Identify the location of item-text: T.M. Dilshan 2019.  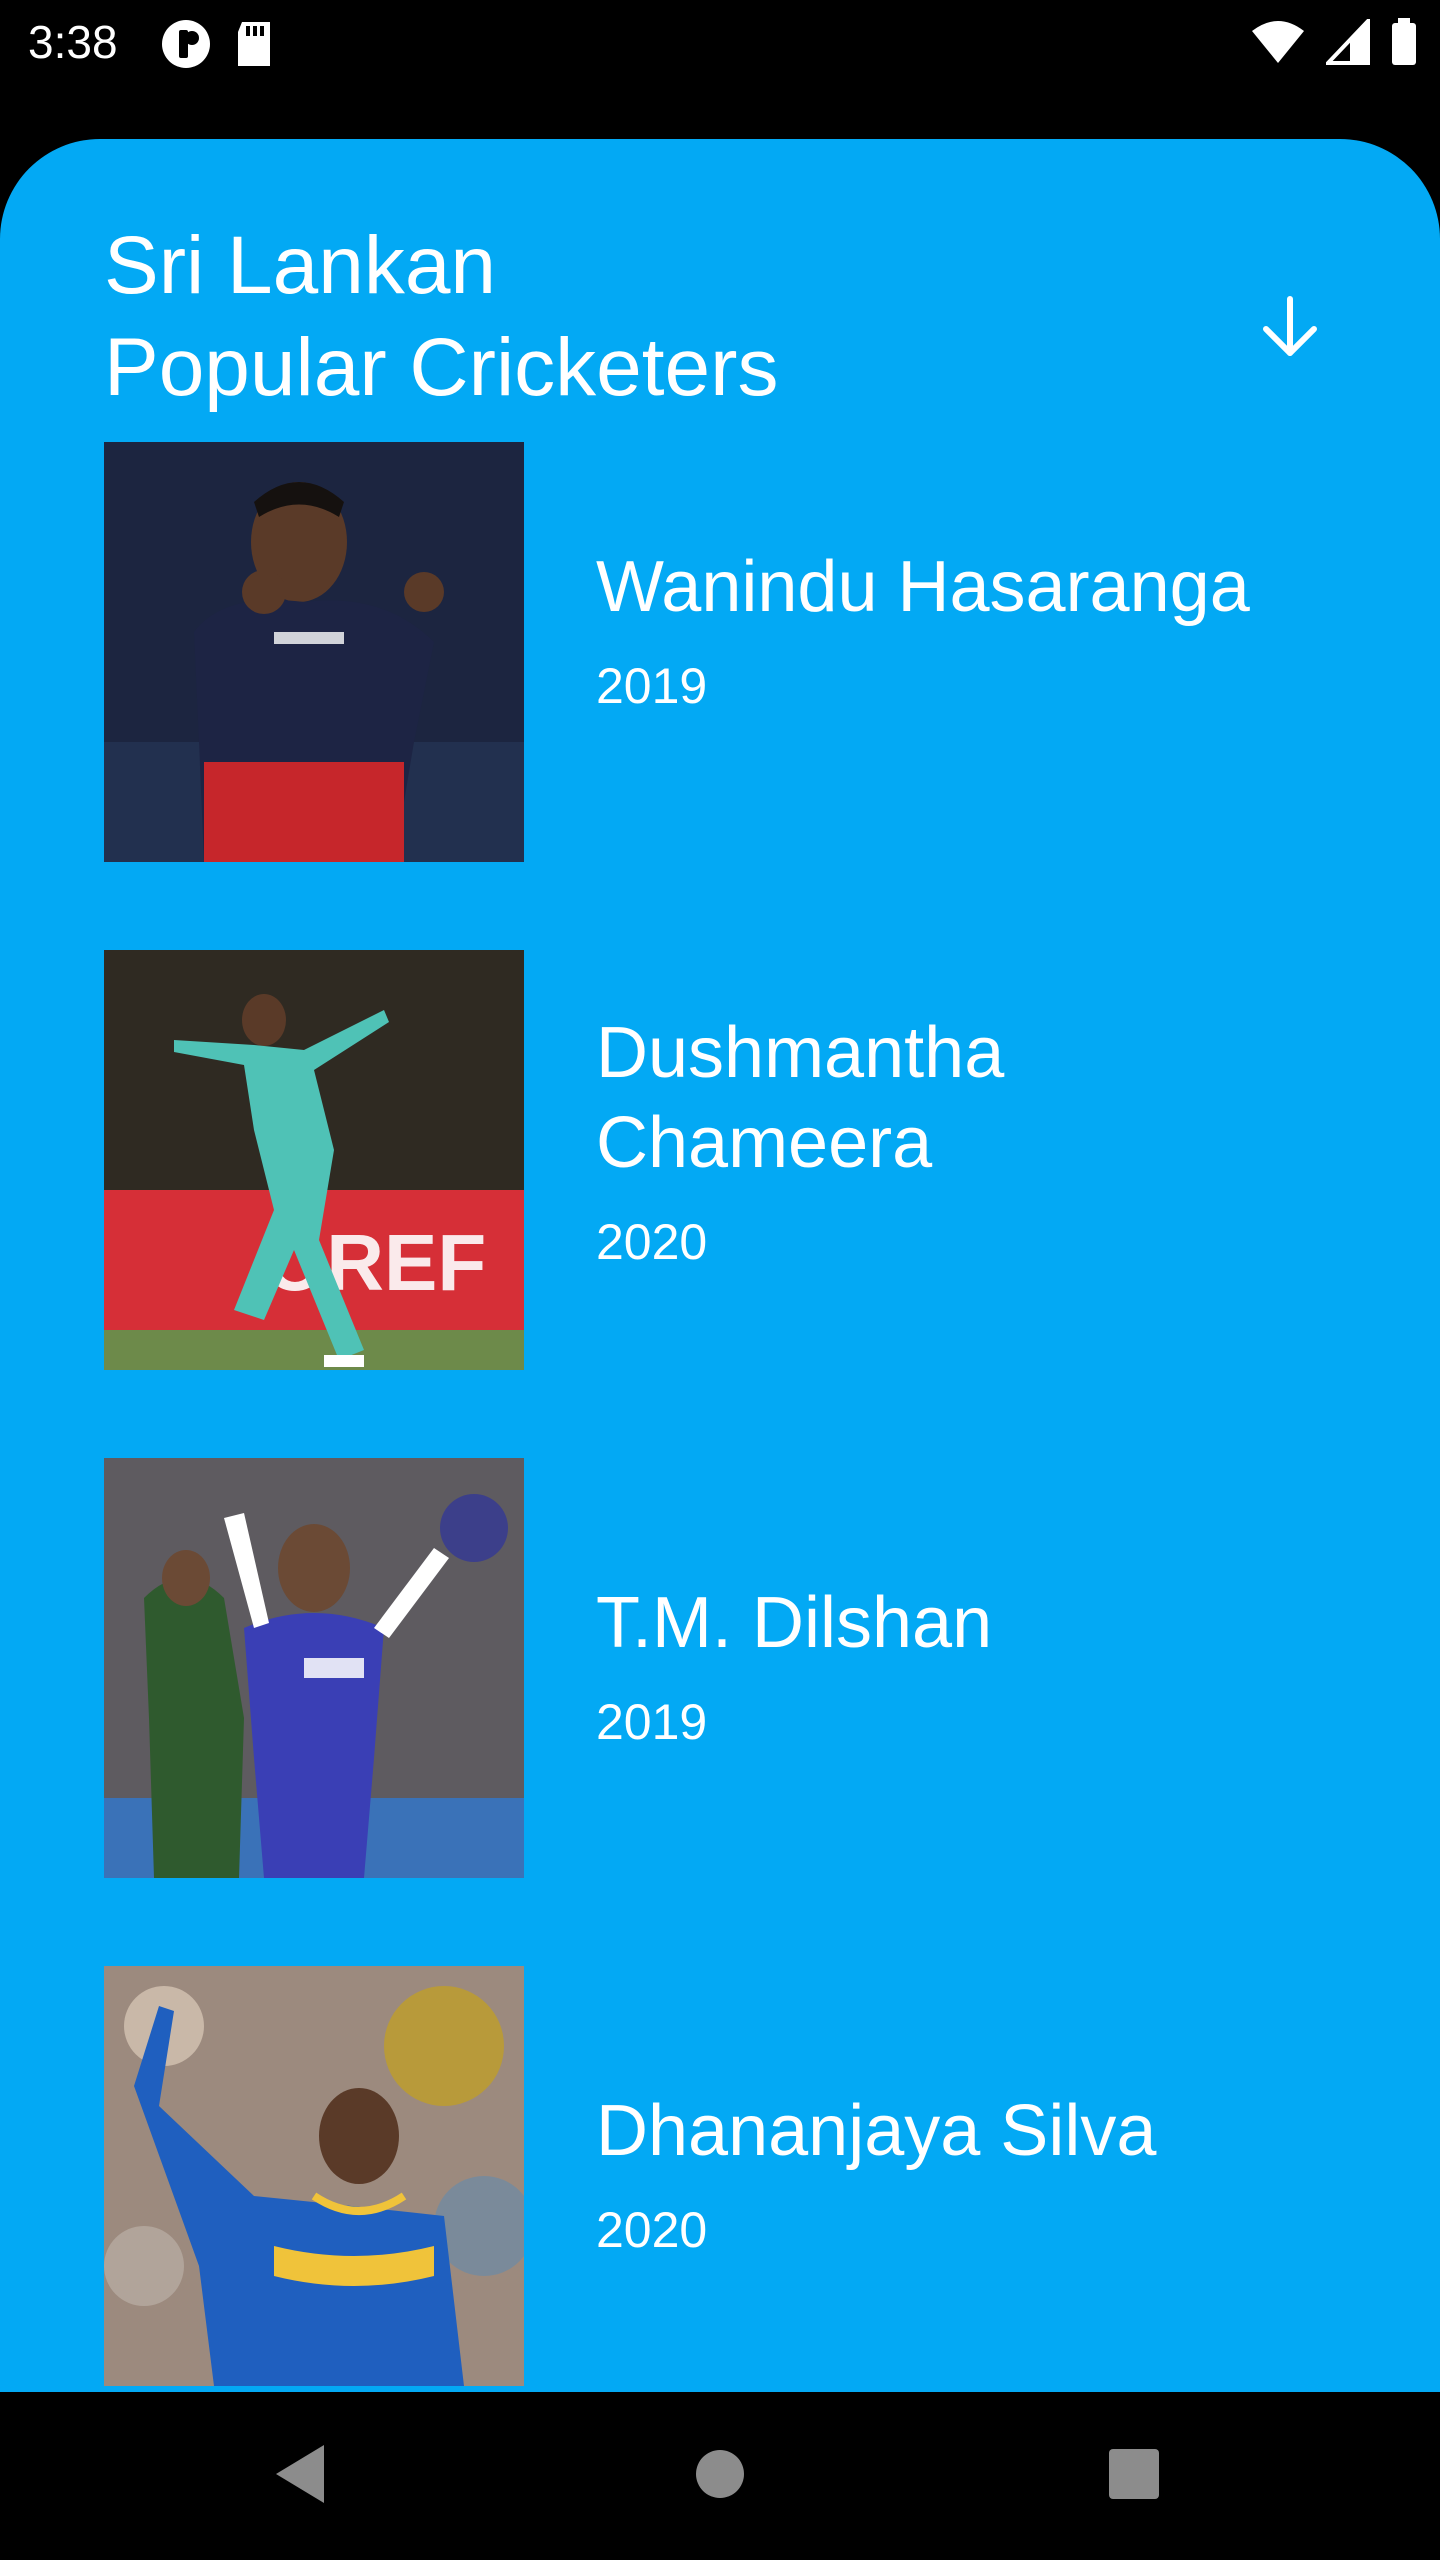
(966, 1666).